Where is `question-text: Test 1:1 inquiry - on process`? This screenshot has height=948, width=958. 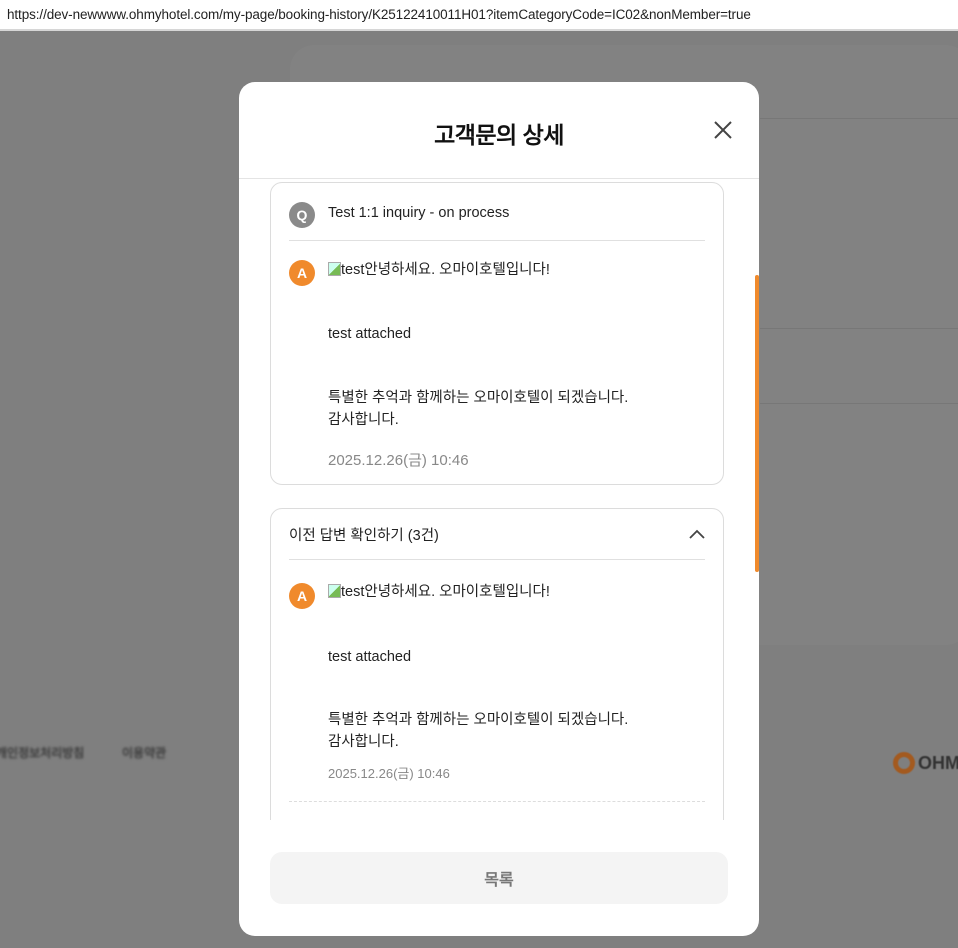 question-text: Test 1:1 inquiry - on process is located at coordinates (419, 213).